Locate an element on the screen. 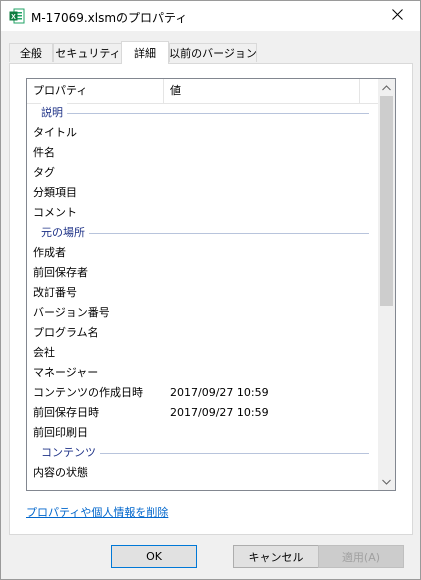 The image size is (421, 580). list-item: プログラム名 is located at coordinates (203, 333).